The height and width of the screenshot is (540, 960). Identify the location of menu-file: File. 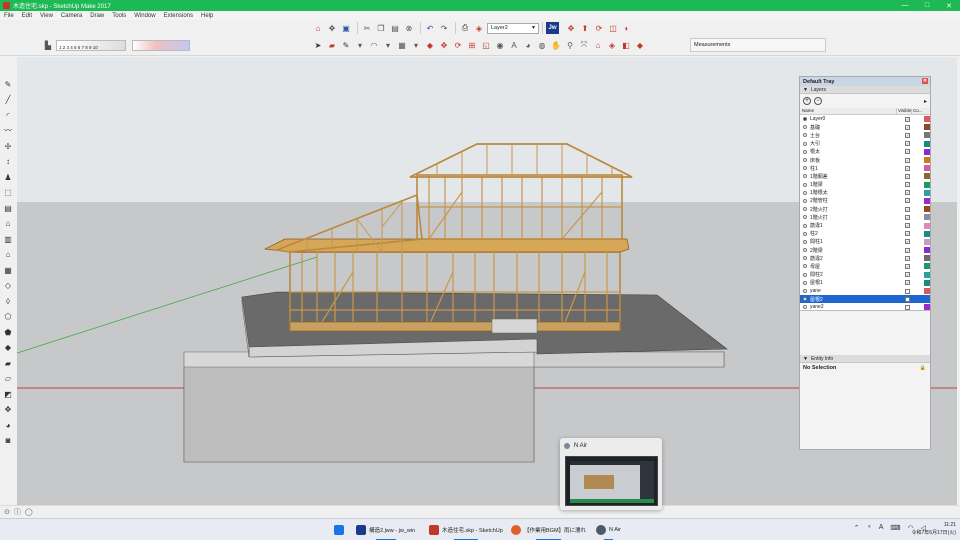
(9, 16).